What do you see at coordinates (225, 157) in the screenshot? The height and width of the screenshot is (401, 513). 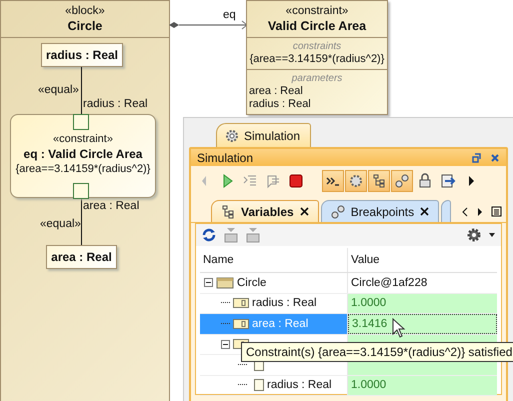 I see `panel-title: Simulation` at bounding box center [225, 157].